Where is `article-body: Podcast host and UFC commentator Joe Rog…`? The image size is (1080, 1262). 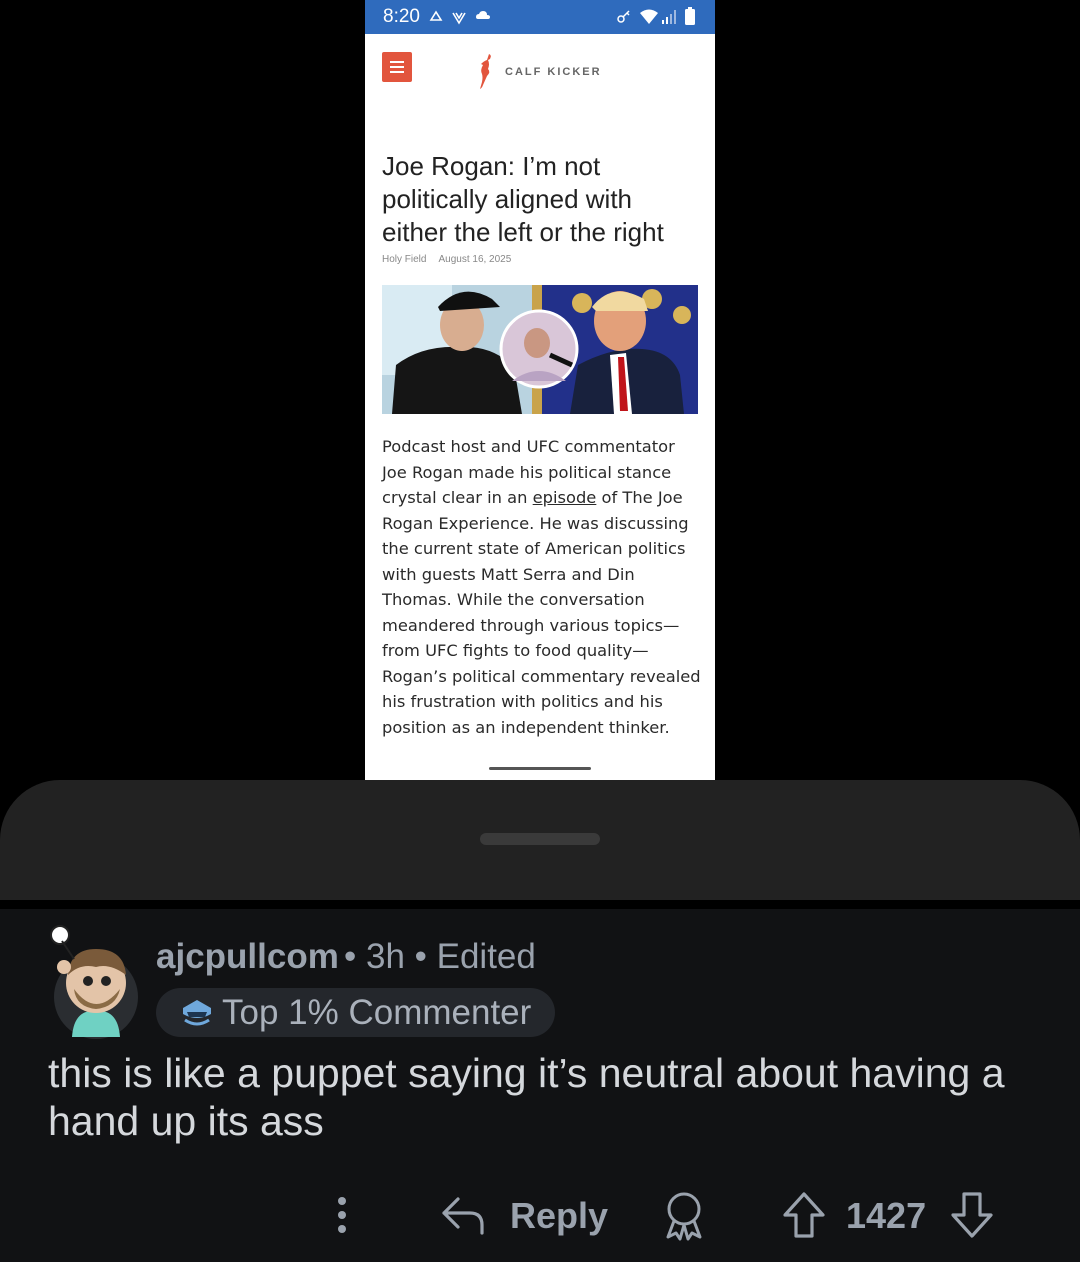
article-body: Podcast host and UFC commentator Joe Rog… is located at coordinates (543, 587).